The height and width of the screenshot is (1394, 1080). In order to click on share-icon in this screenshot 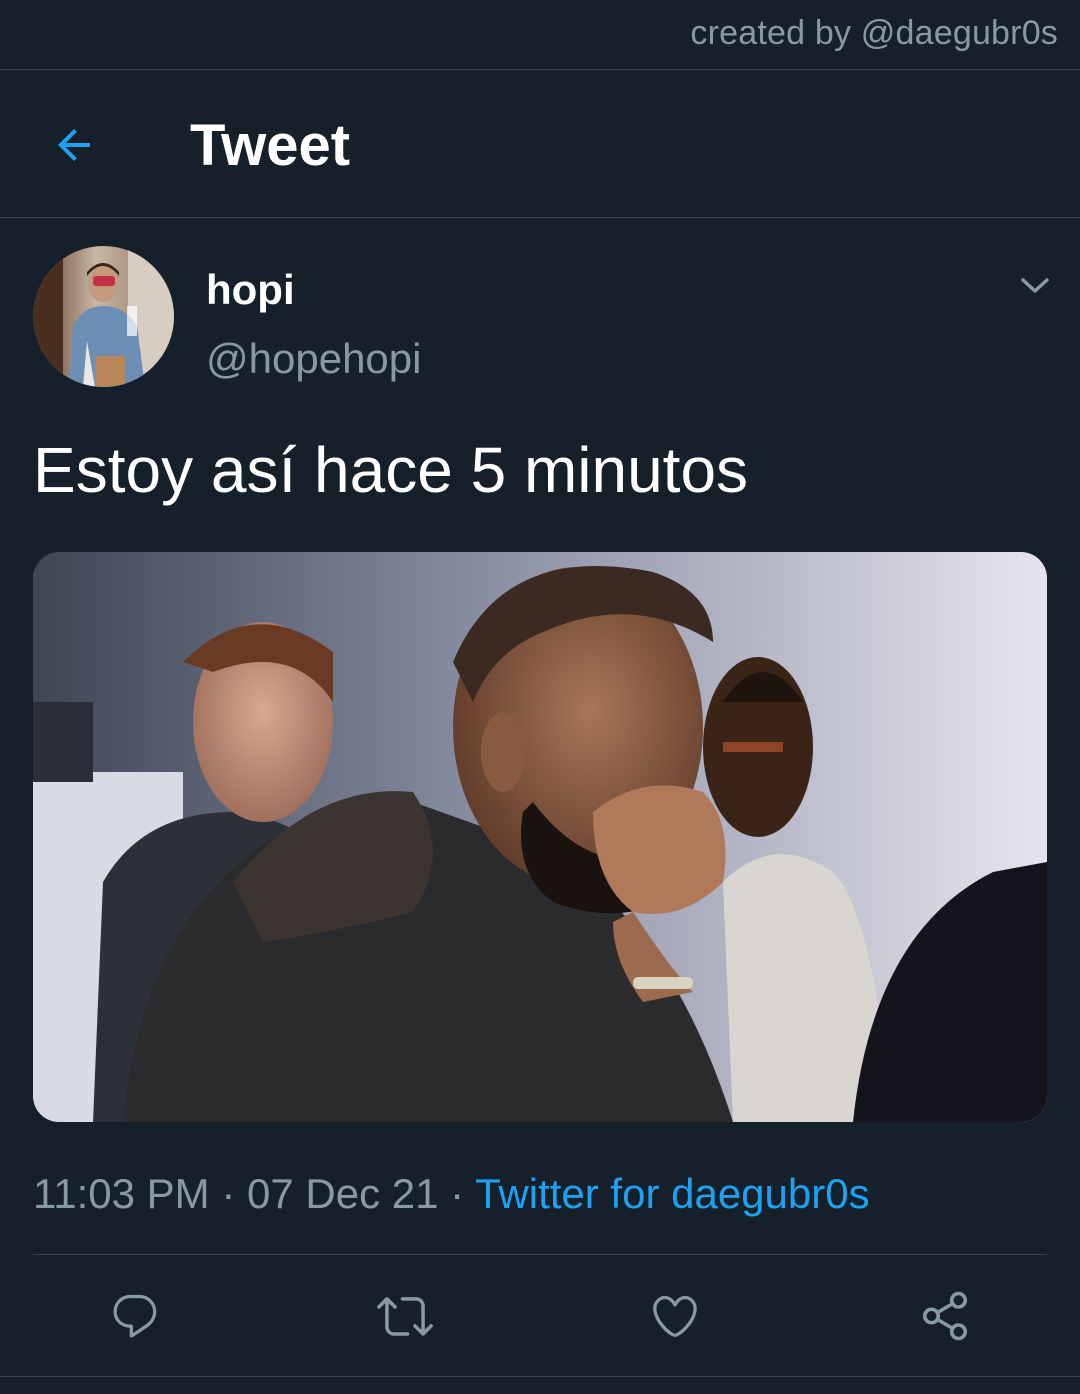, I will do `click(945, 1316)`.